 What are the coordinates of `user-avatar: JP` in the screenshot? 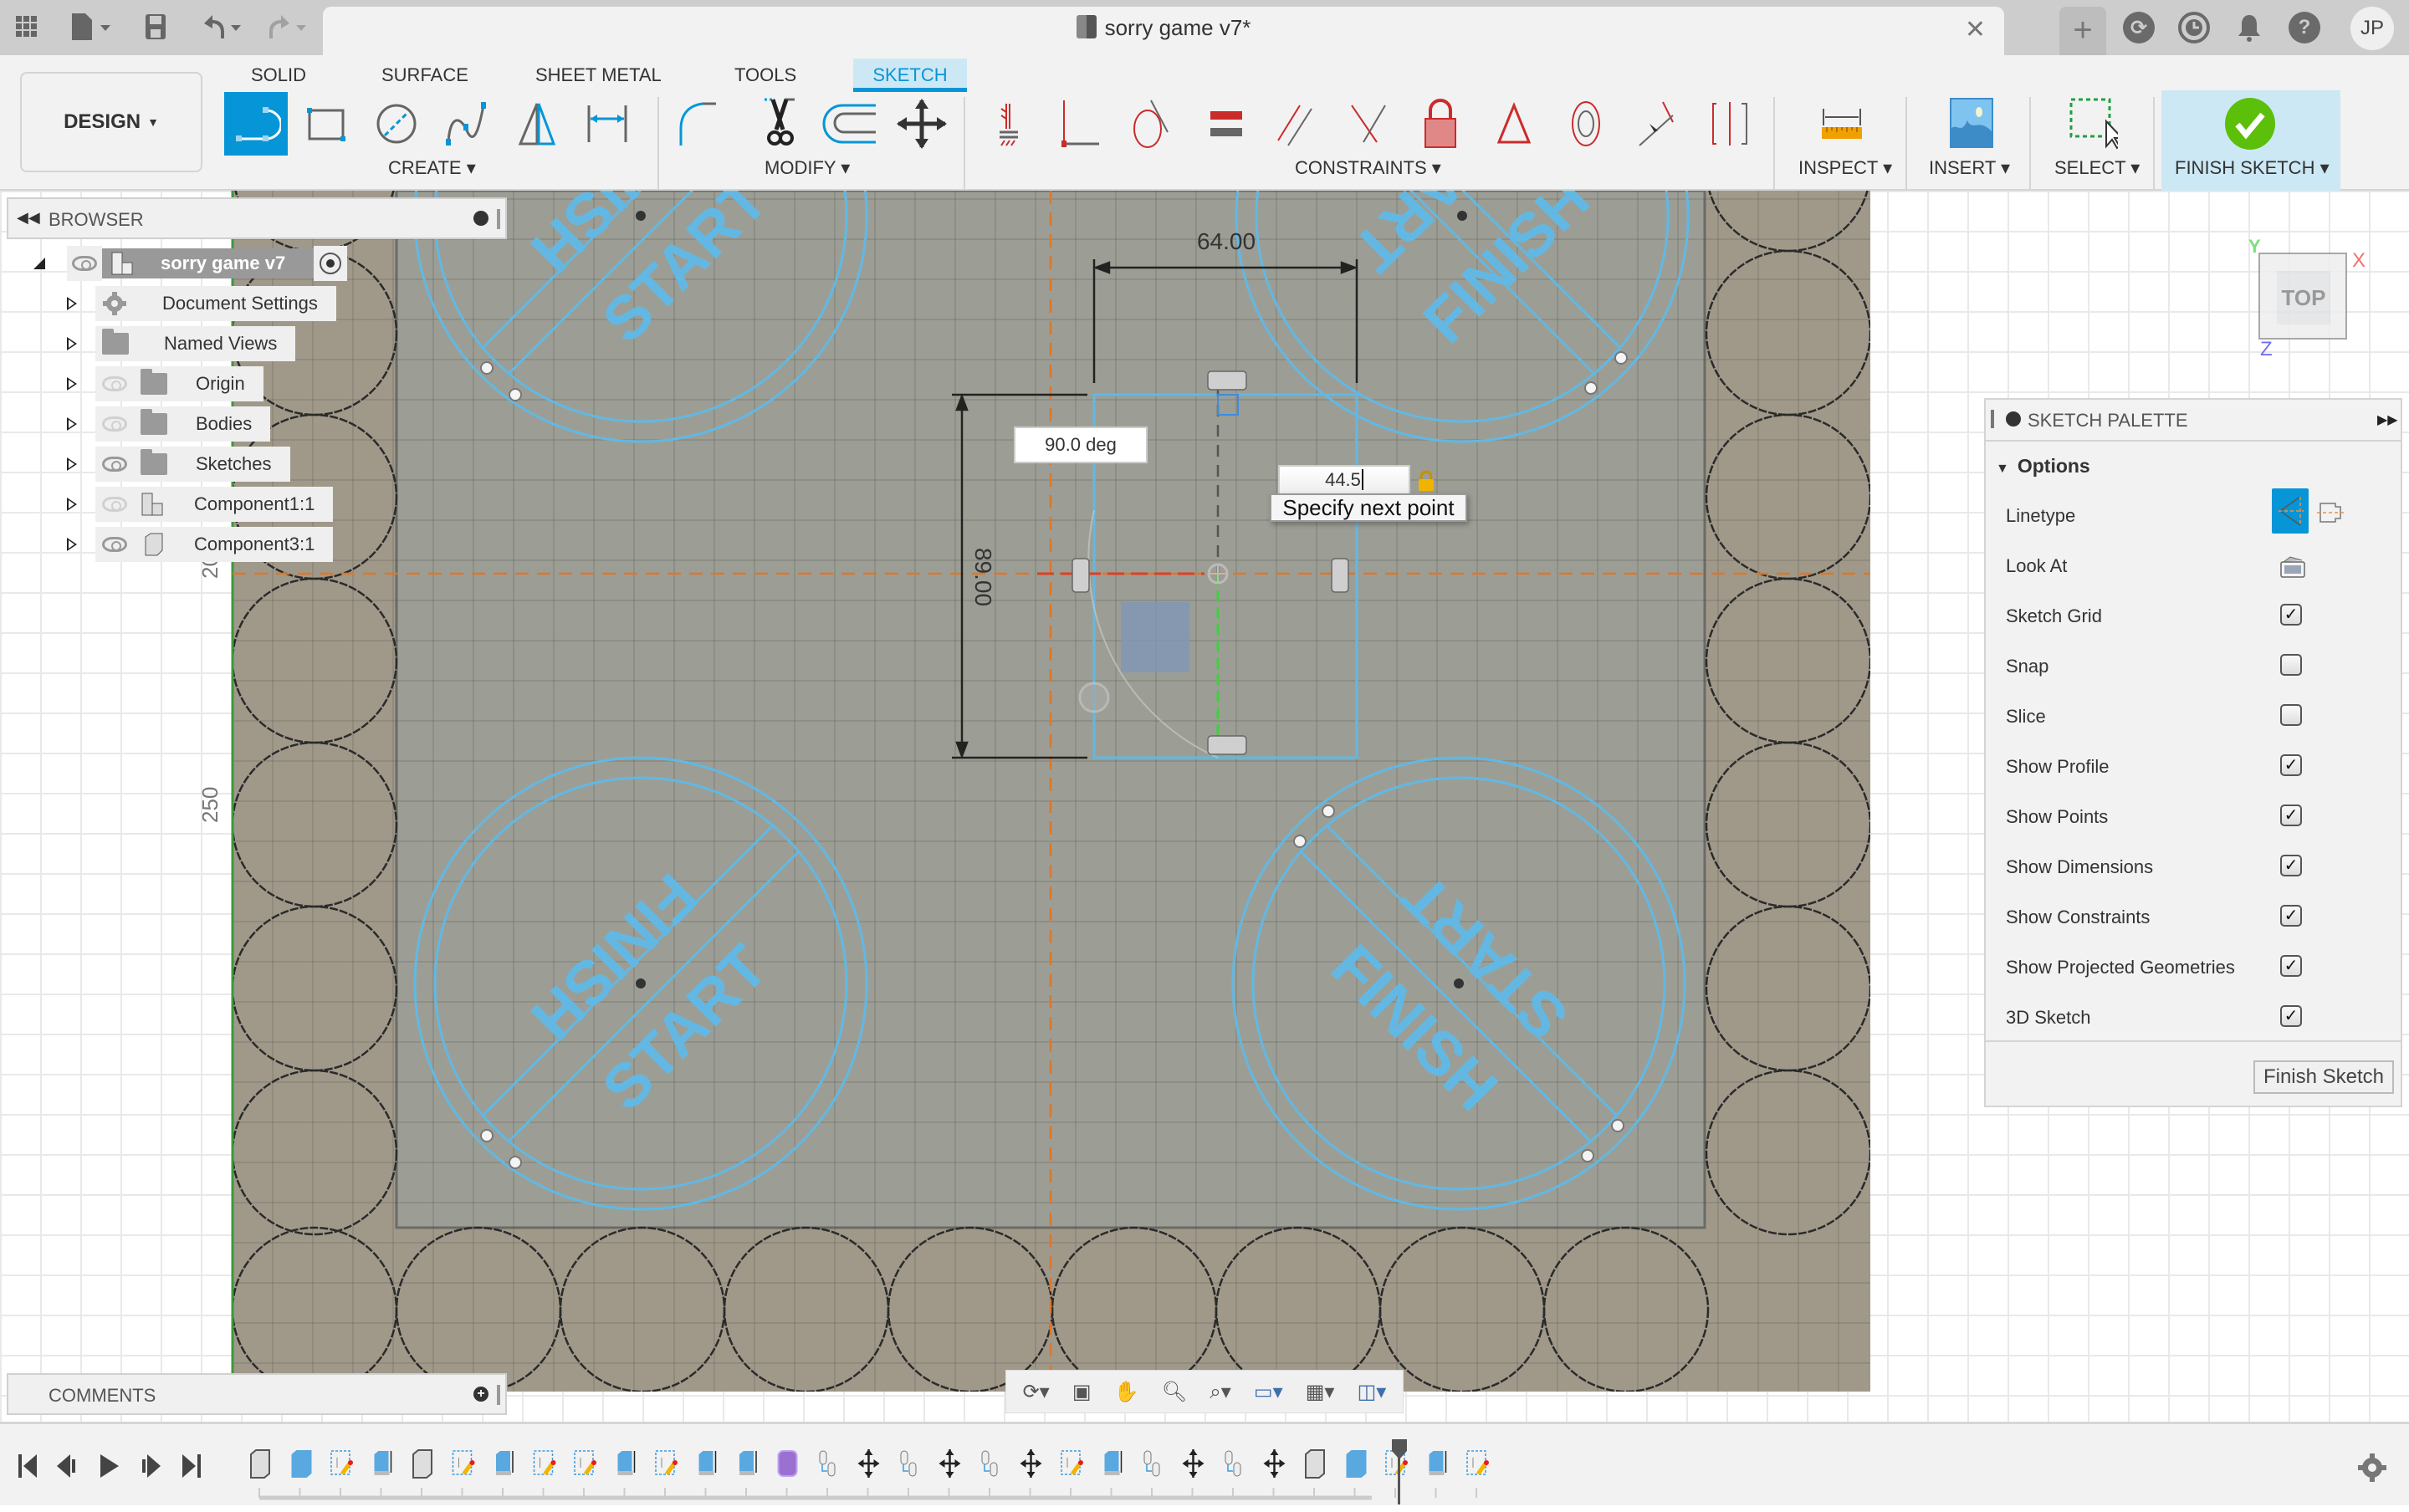 It's located at (2372, 28).